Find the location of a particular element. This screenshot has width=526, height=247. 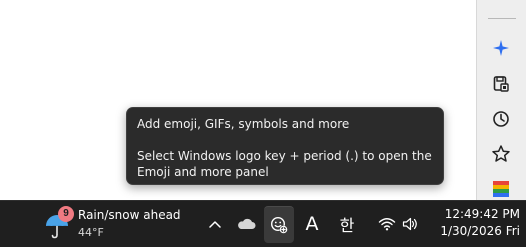

tooltip-title: Add emoji, GIFs, symbols and more is located at coordinates (243, 124).